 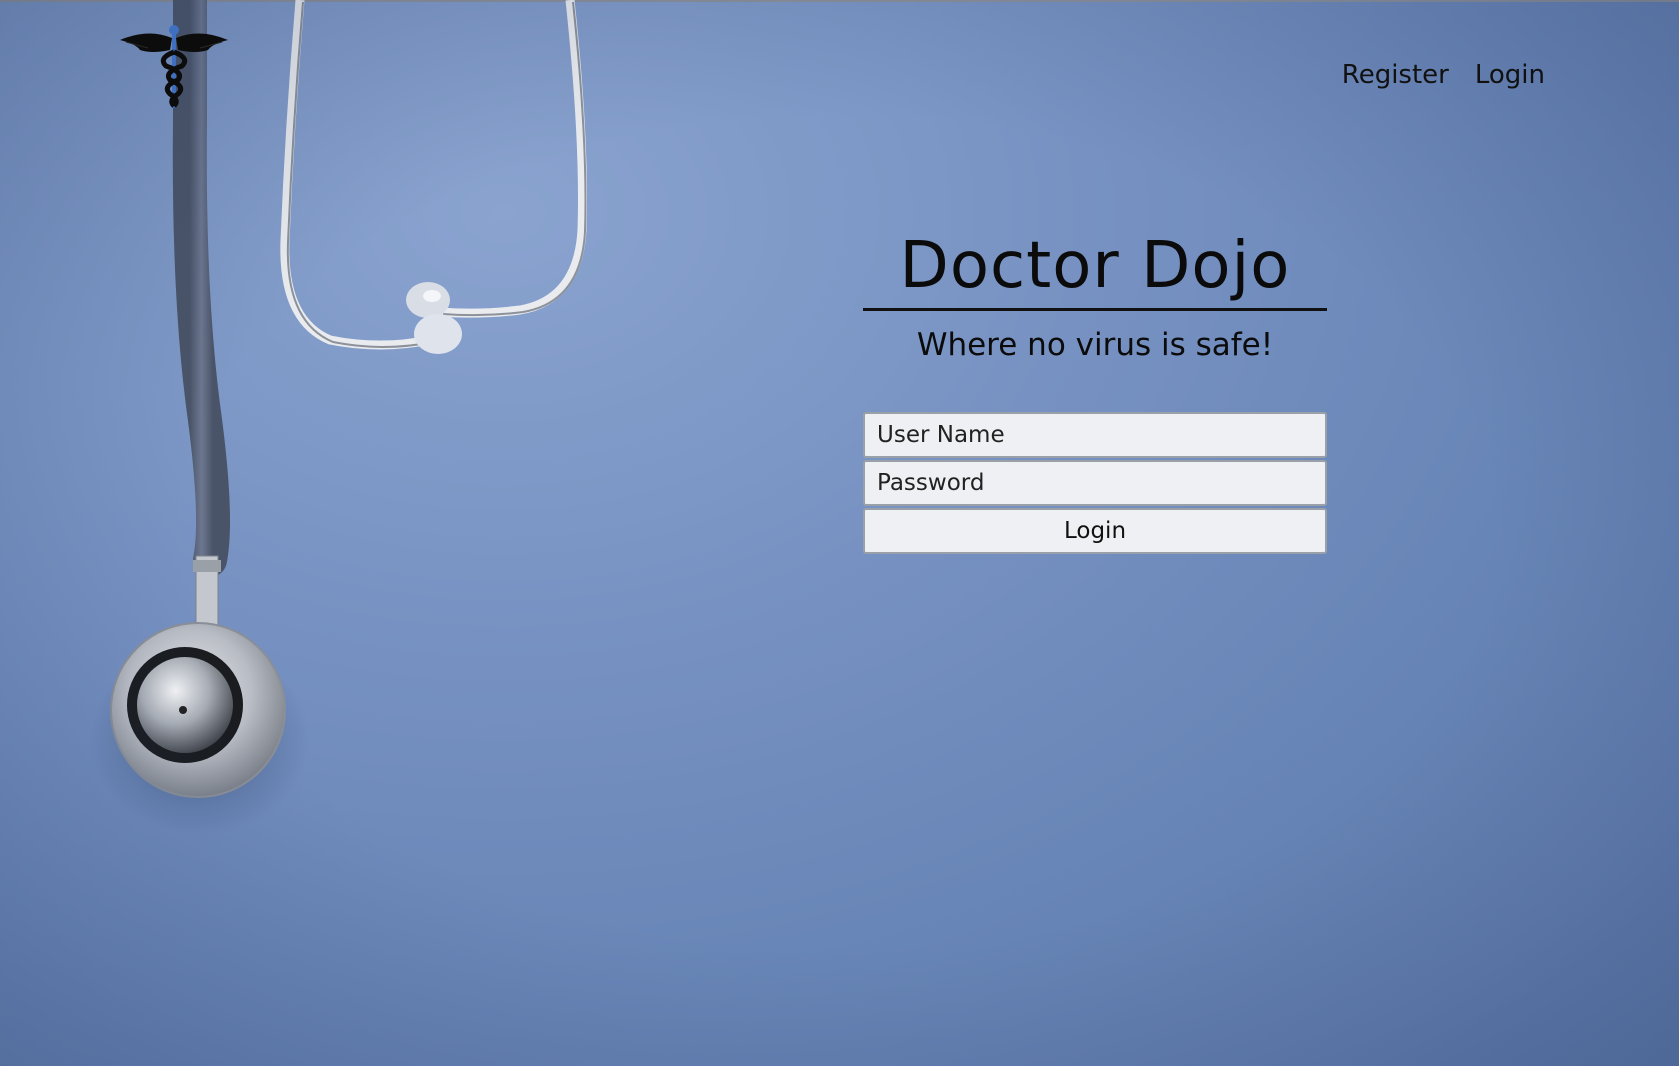 I want to click on top-nav: Register Login, so click(x=1443, y=75).